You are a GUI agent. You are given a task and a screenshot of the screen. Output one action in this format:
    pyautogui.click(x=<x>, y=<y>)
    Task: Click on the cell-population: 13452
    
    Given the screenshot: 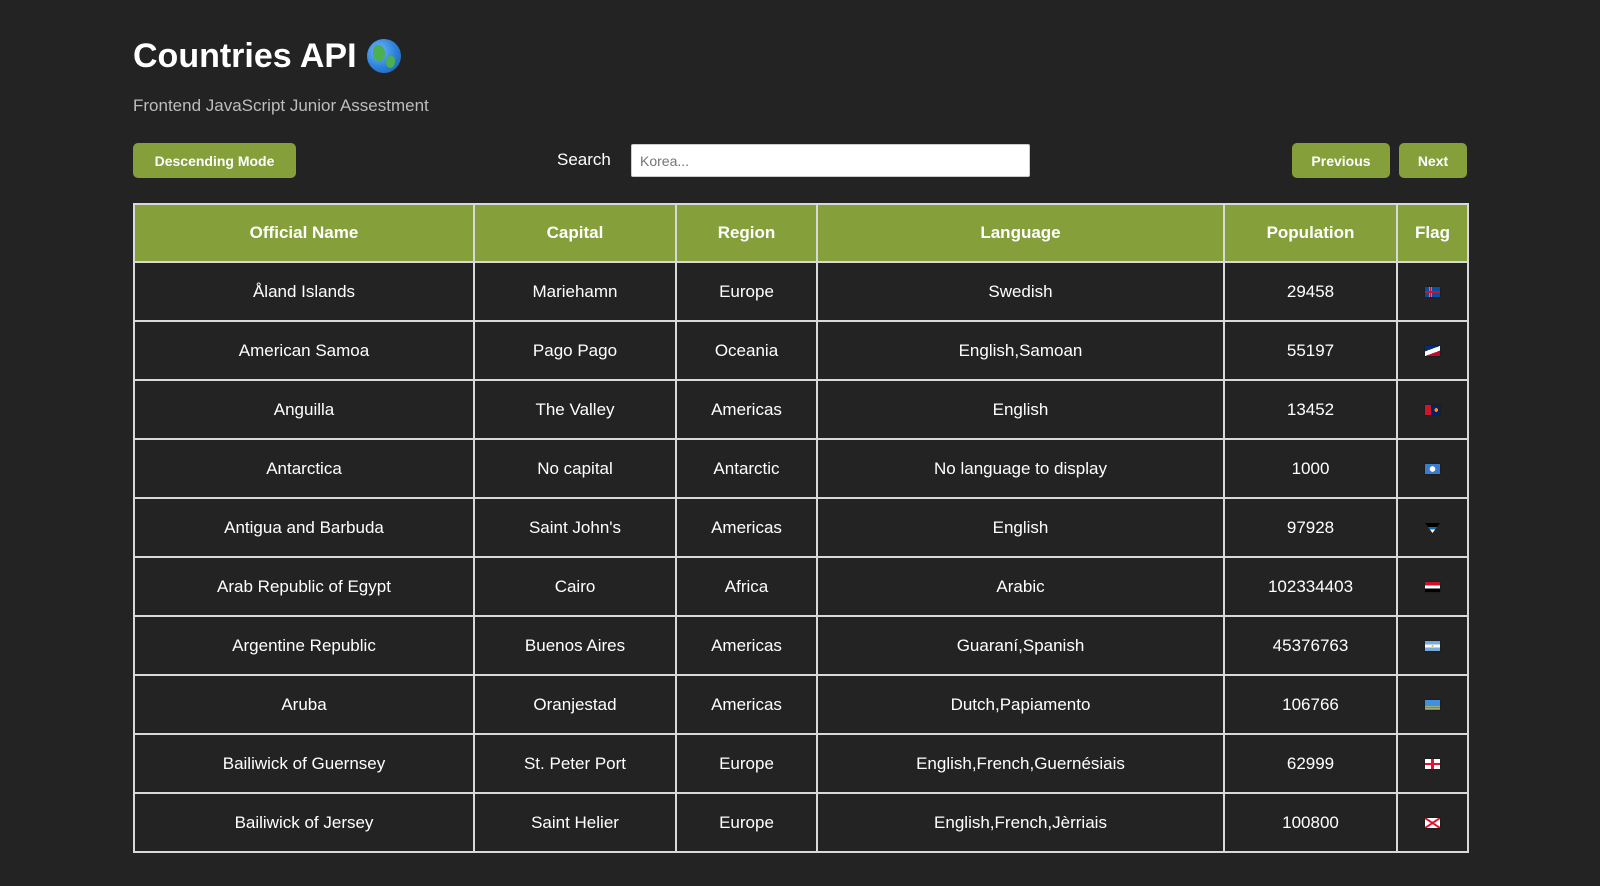 What is the action you would take?
    pyautogui.click(x=1310, y=409)
    